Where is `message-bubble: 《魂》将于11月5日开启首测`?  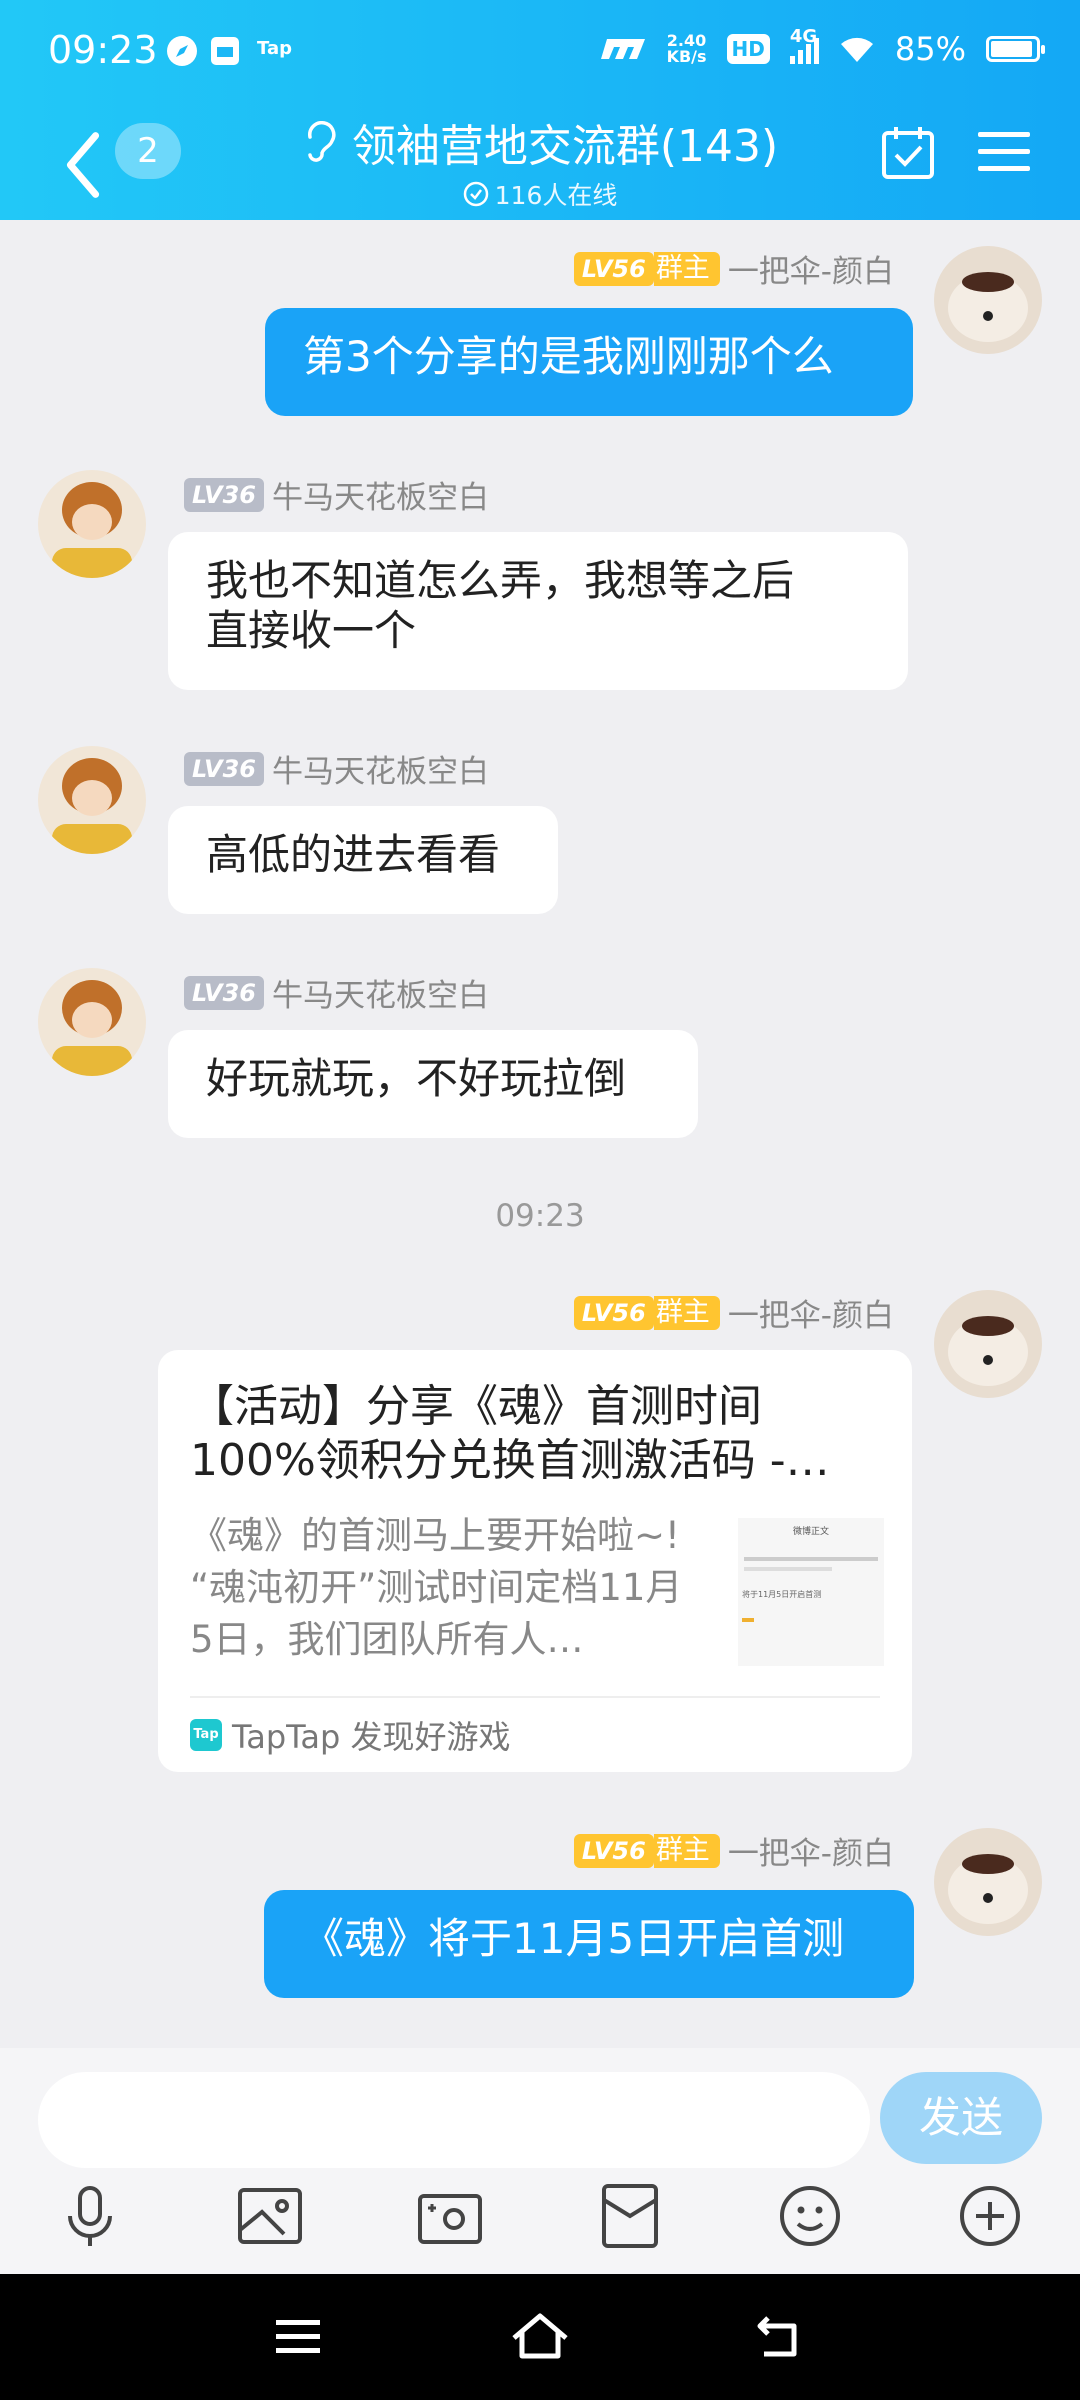
message-bubble: 《魂》将于11月5日开启首测 is located at coordinates (589, 1944).